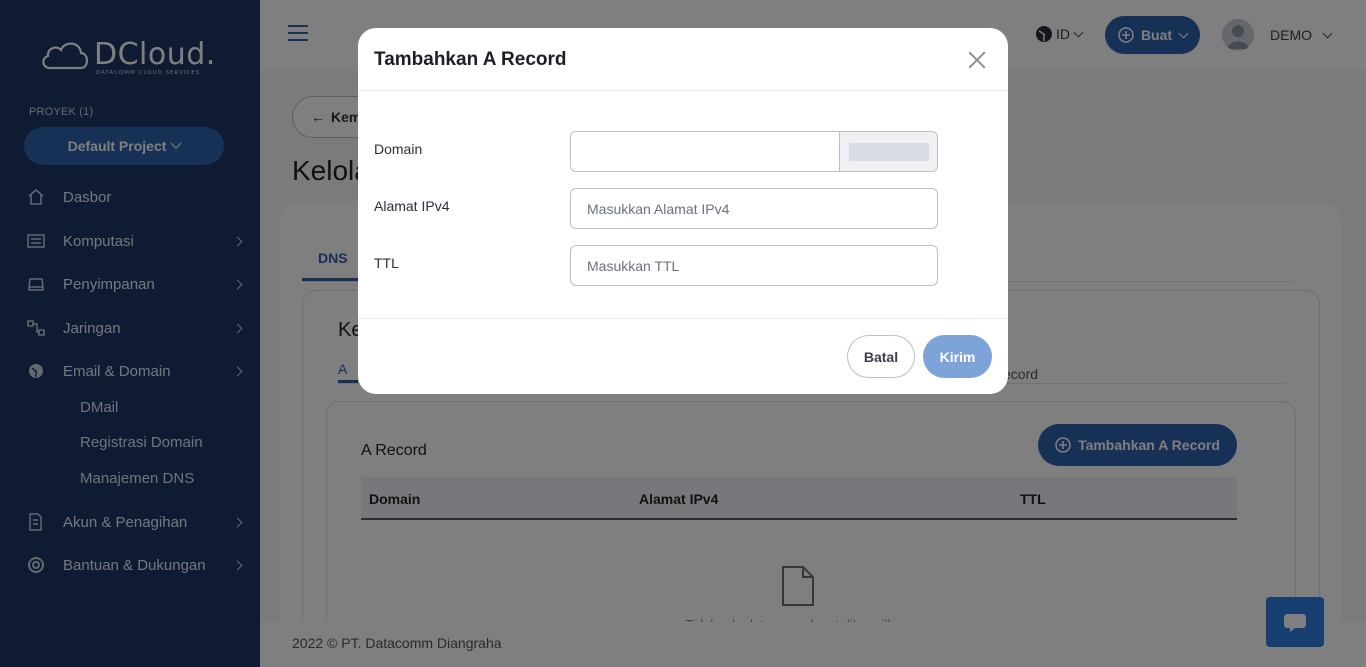  I want to click on cancel-button: Batal, so click(881, 356).